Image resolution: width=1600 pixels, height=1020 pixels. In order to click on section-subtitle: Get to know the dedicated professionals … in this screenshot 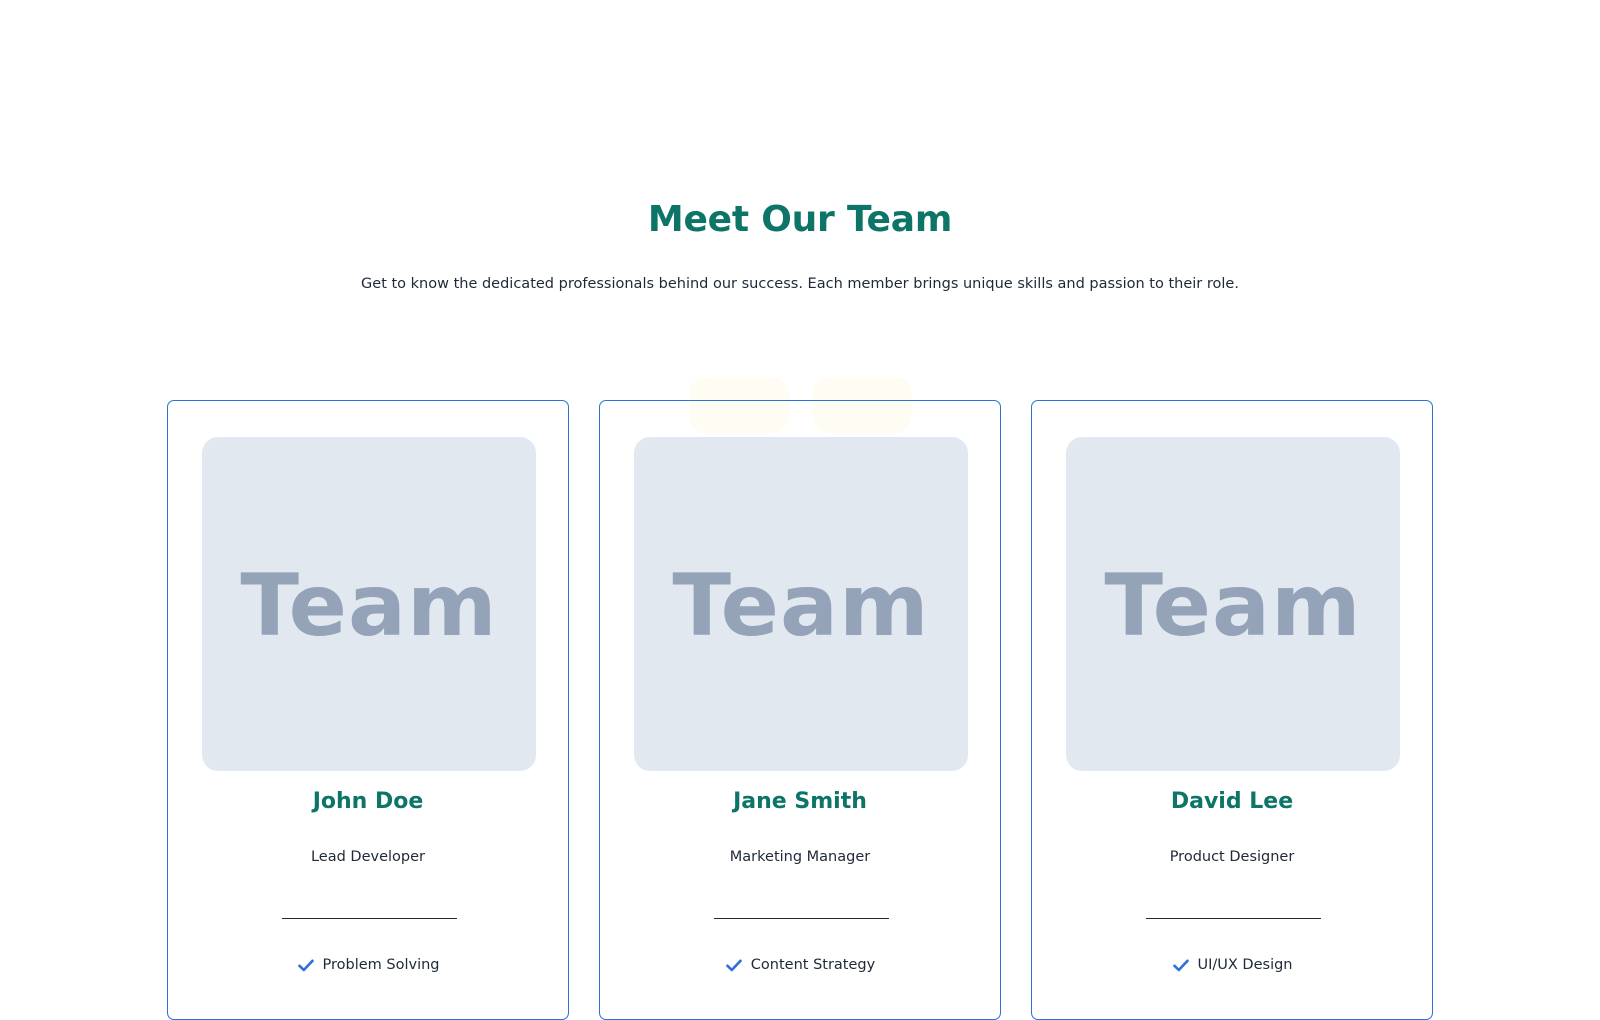, I will do `click(800, 284)`.